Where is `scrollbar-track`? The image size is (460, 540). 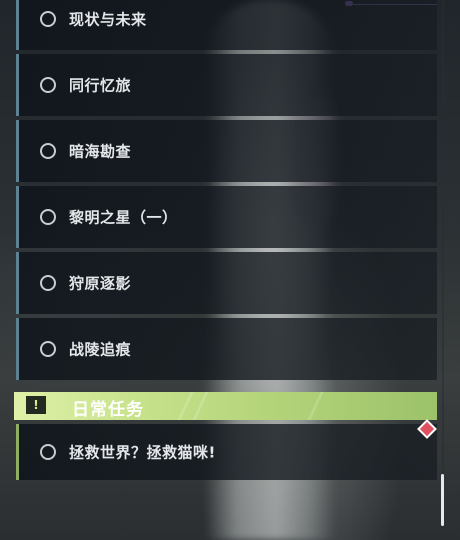 scrollbar-track is located at coordinates (443, 264).